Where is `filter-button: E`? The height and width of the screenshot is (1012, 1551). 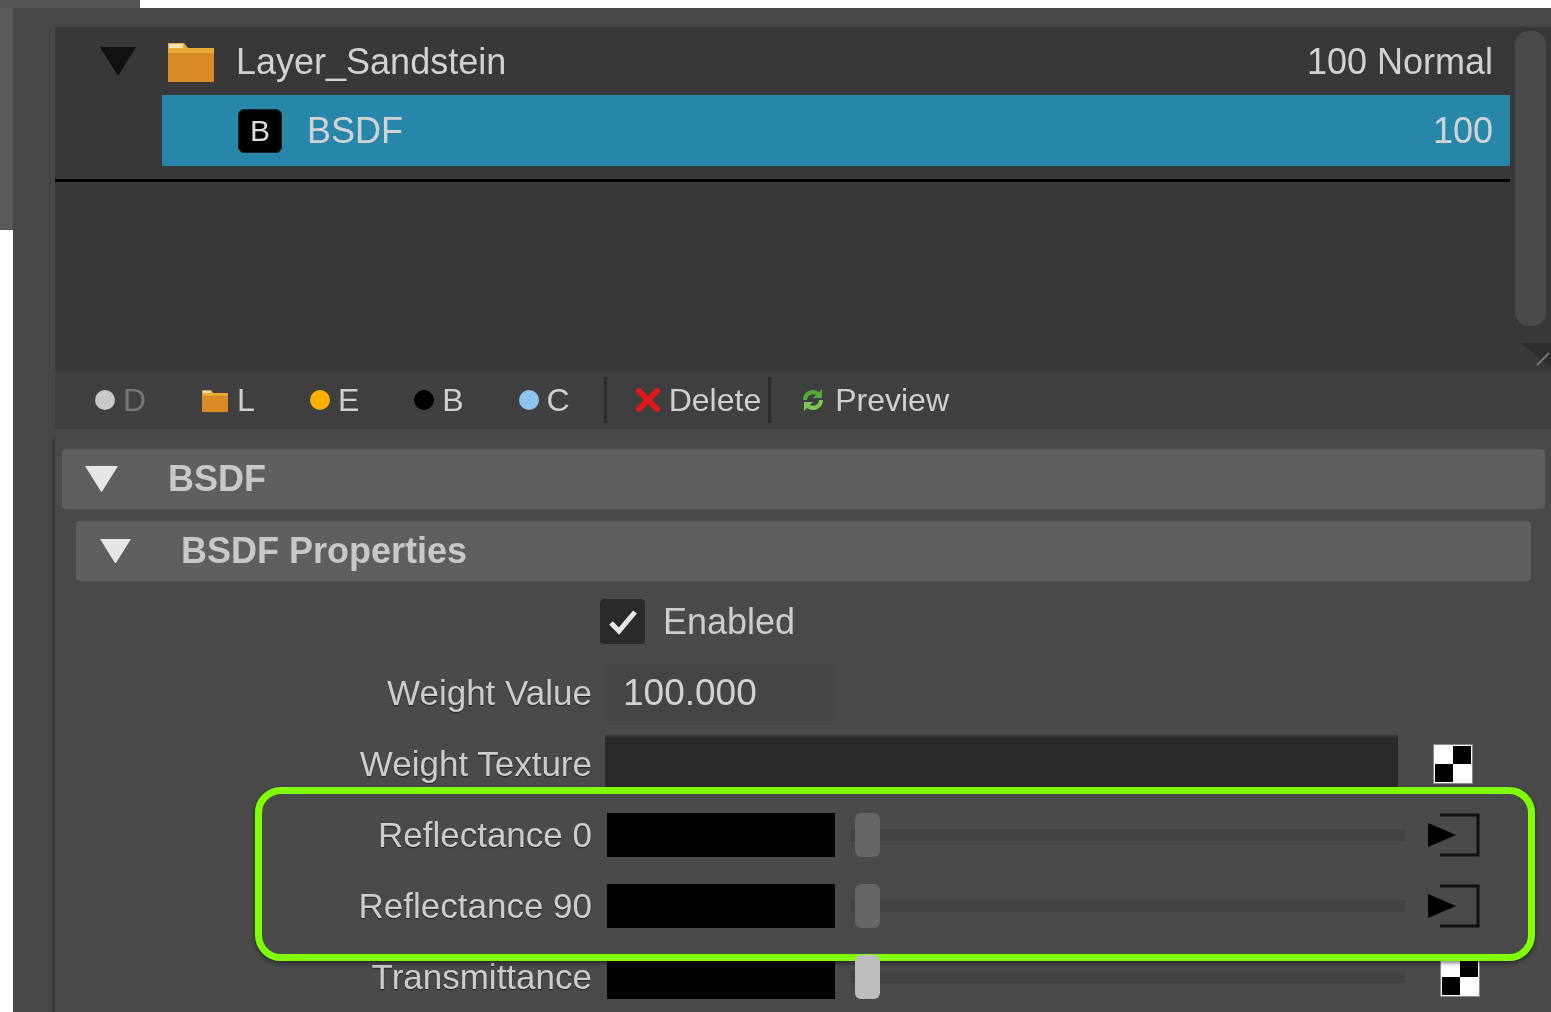
filter-button: E is located at coordinates (334, 400).